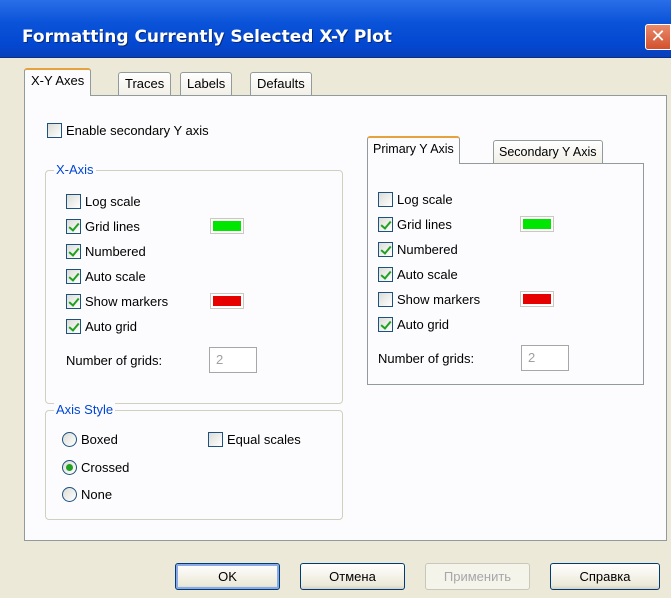 Image resolution: width=671 pixels, height=598 pixels. I want to click on x-log-scale-checkbox: Log scale, so click(103, 201).